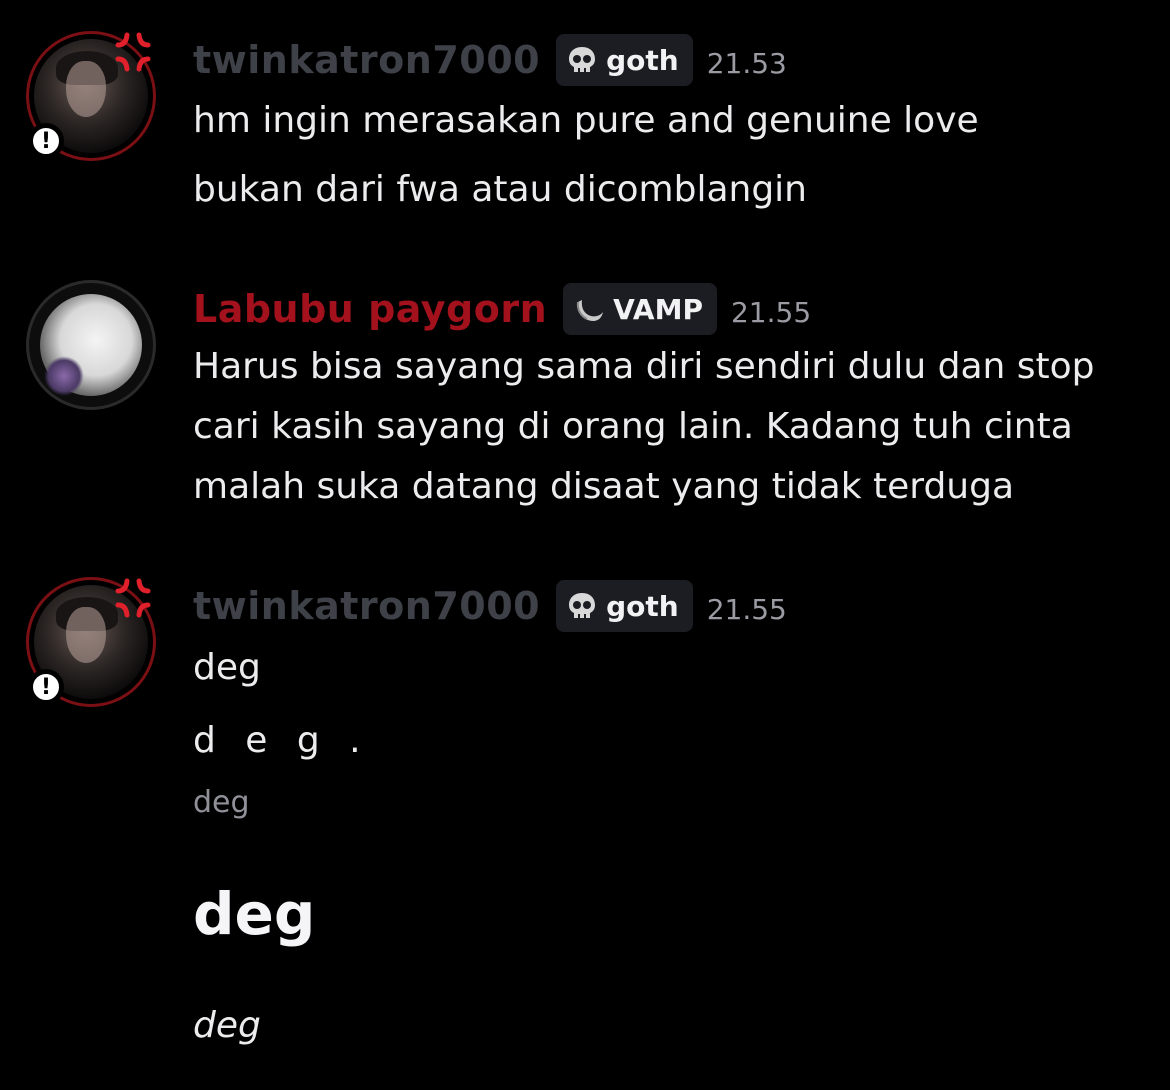  I want to click on message-header: twinkatron7000 goth 21.55, so click(490, 606).